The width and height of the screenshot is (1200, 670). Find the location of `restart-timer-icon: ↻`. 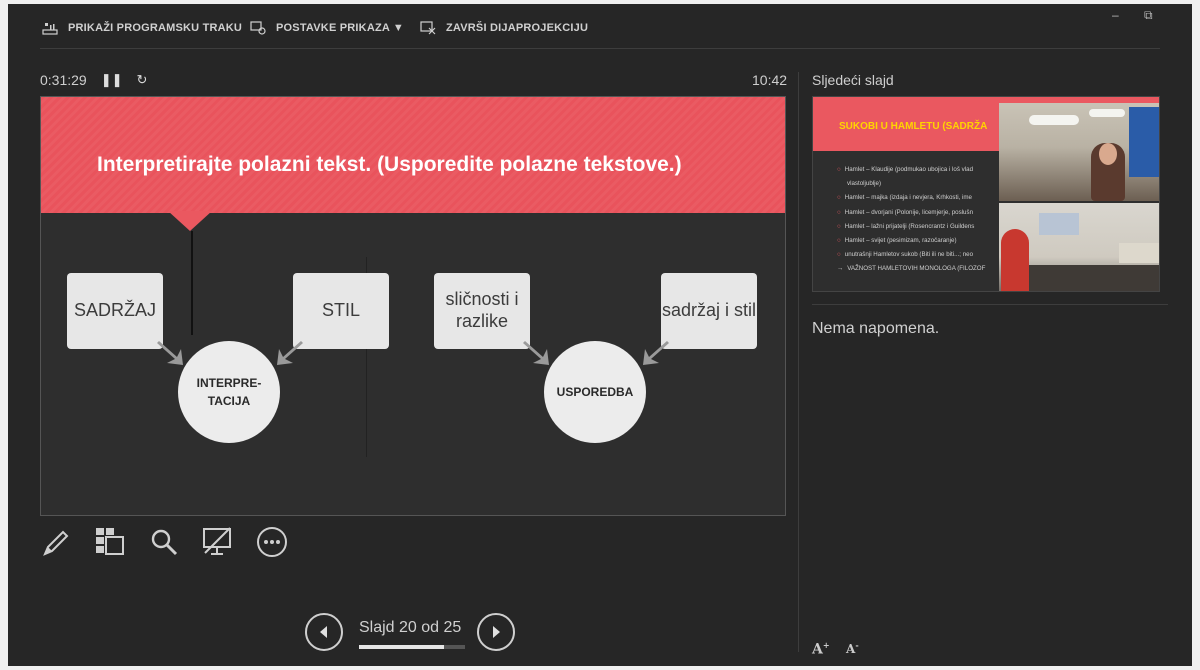

restart-timer-icon: ↻ is located at coordinates (142, 80).